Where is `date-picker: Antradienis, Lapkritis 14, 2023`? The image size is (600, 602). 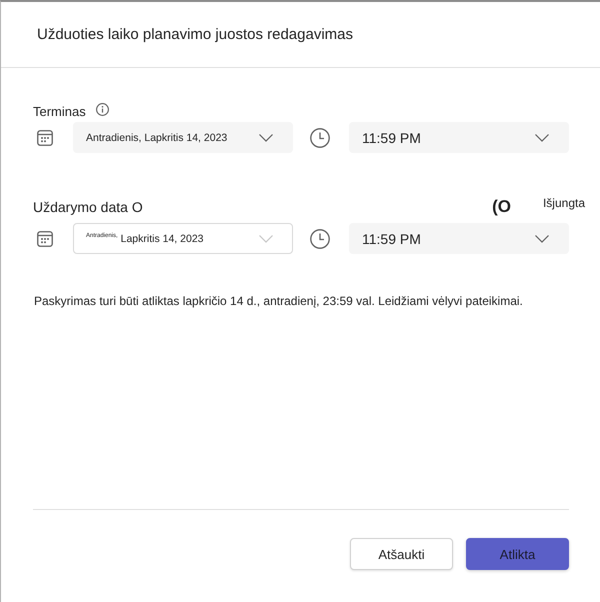 date-picker: Antradienis, Lapkritis 14, 2023 is located at coordinates (183, 137).